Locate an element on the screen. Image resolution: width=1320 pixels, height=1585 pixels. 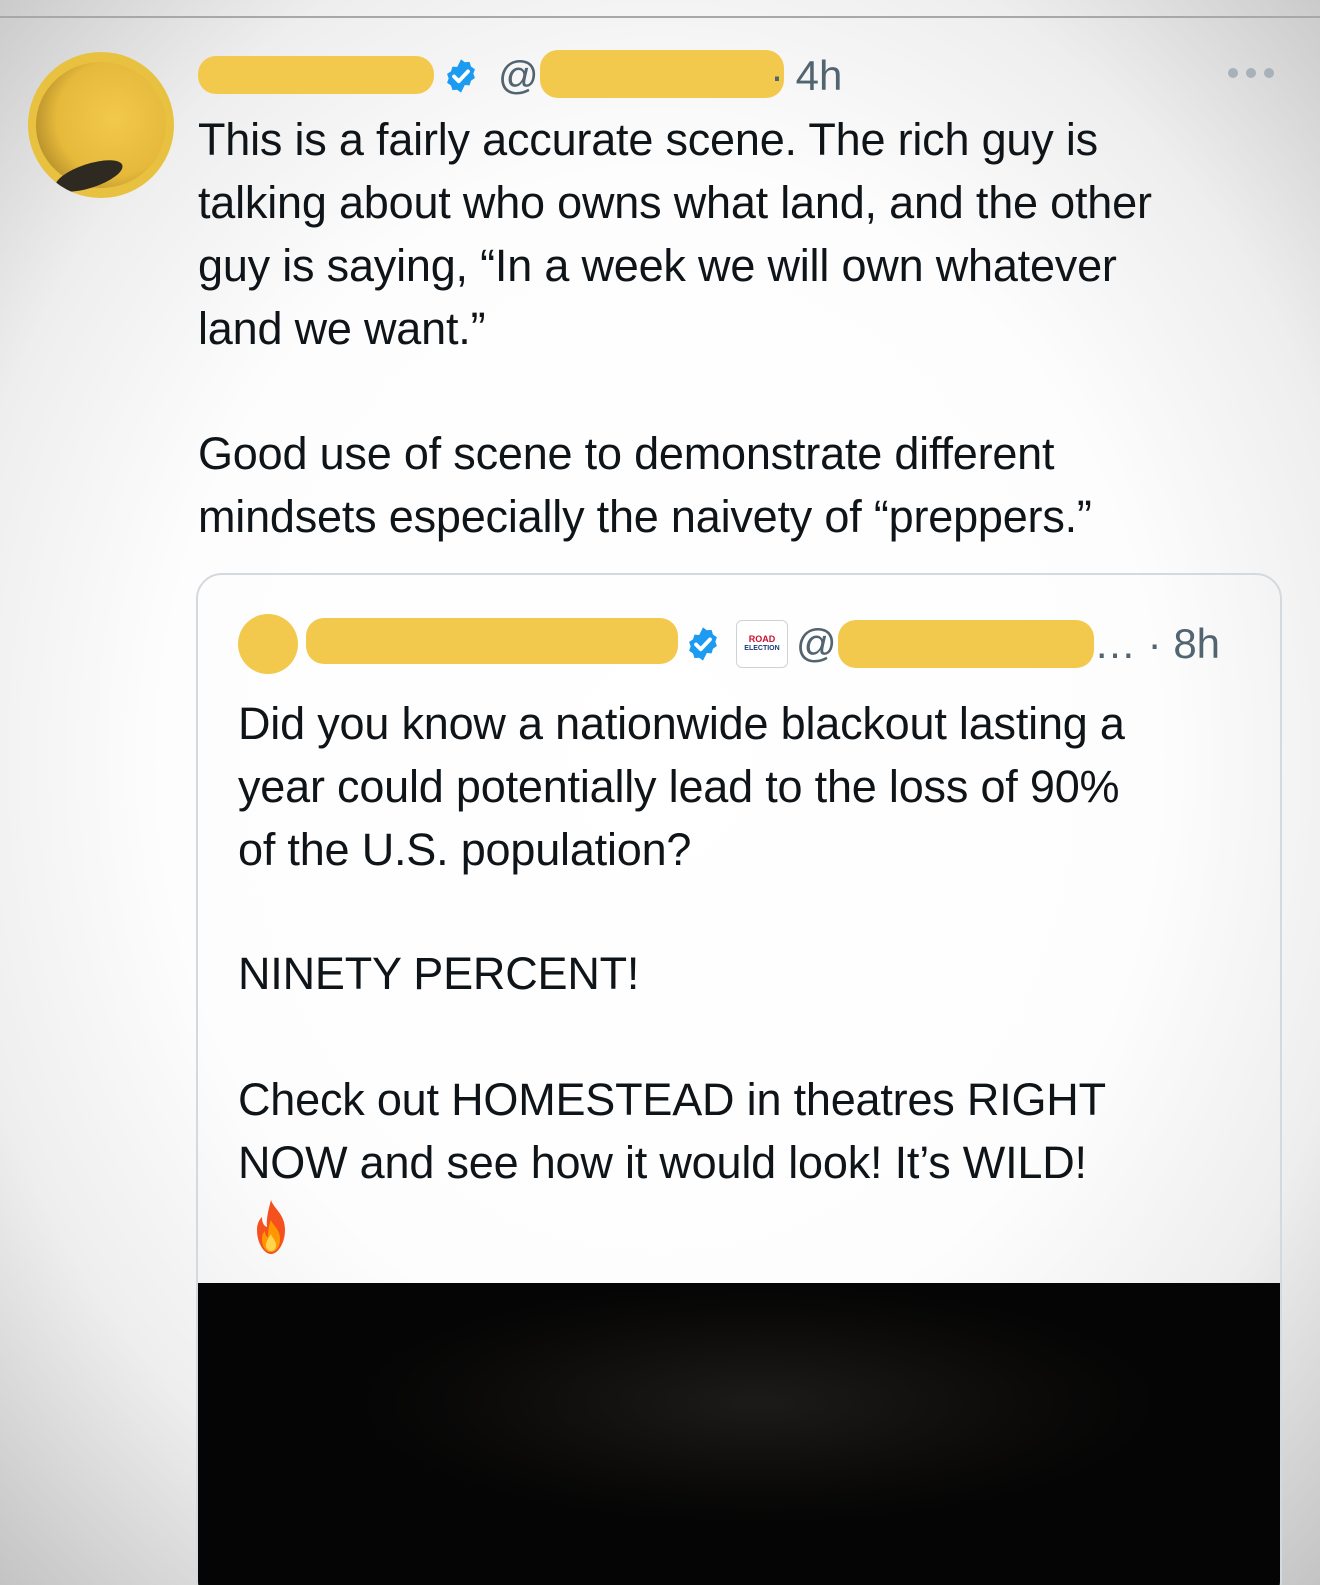
author-avatar is located at coordinates (101, 125).